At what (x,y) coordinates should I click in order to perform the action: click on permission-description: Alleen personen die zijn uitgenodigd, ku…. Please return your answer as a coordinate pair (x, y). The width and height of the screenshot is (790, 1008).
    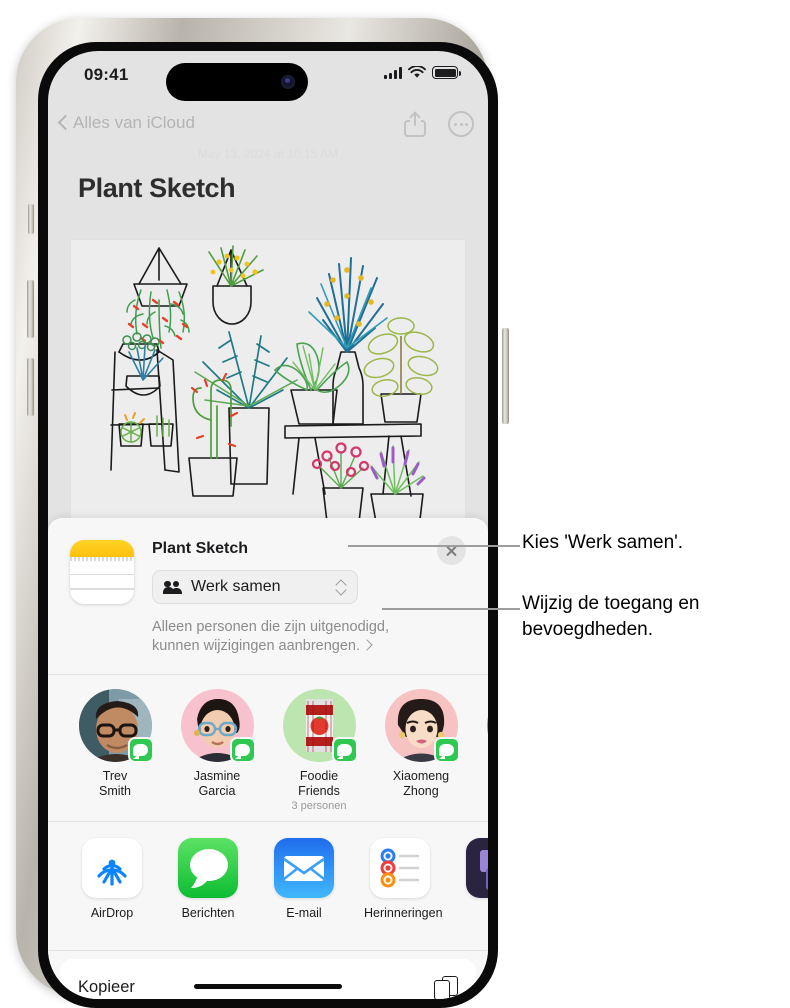
    Looking at the image, I should click on (287, 637).